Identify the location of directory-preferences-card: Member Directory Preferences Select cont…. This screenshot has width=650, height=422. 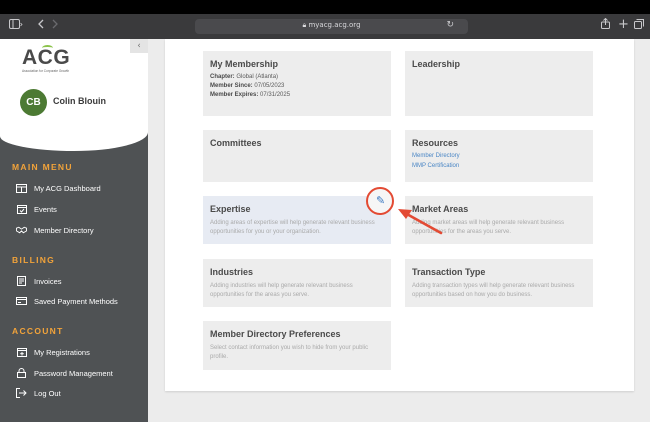
(297, 345).